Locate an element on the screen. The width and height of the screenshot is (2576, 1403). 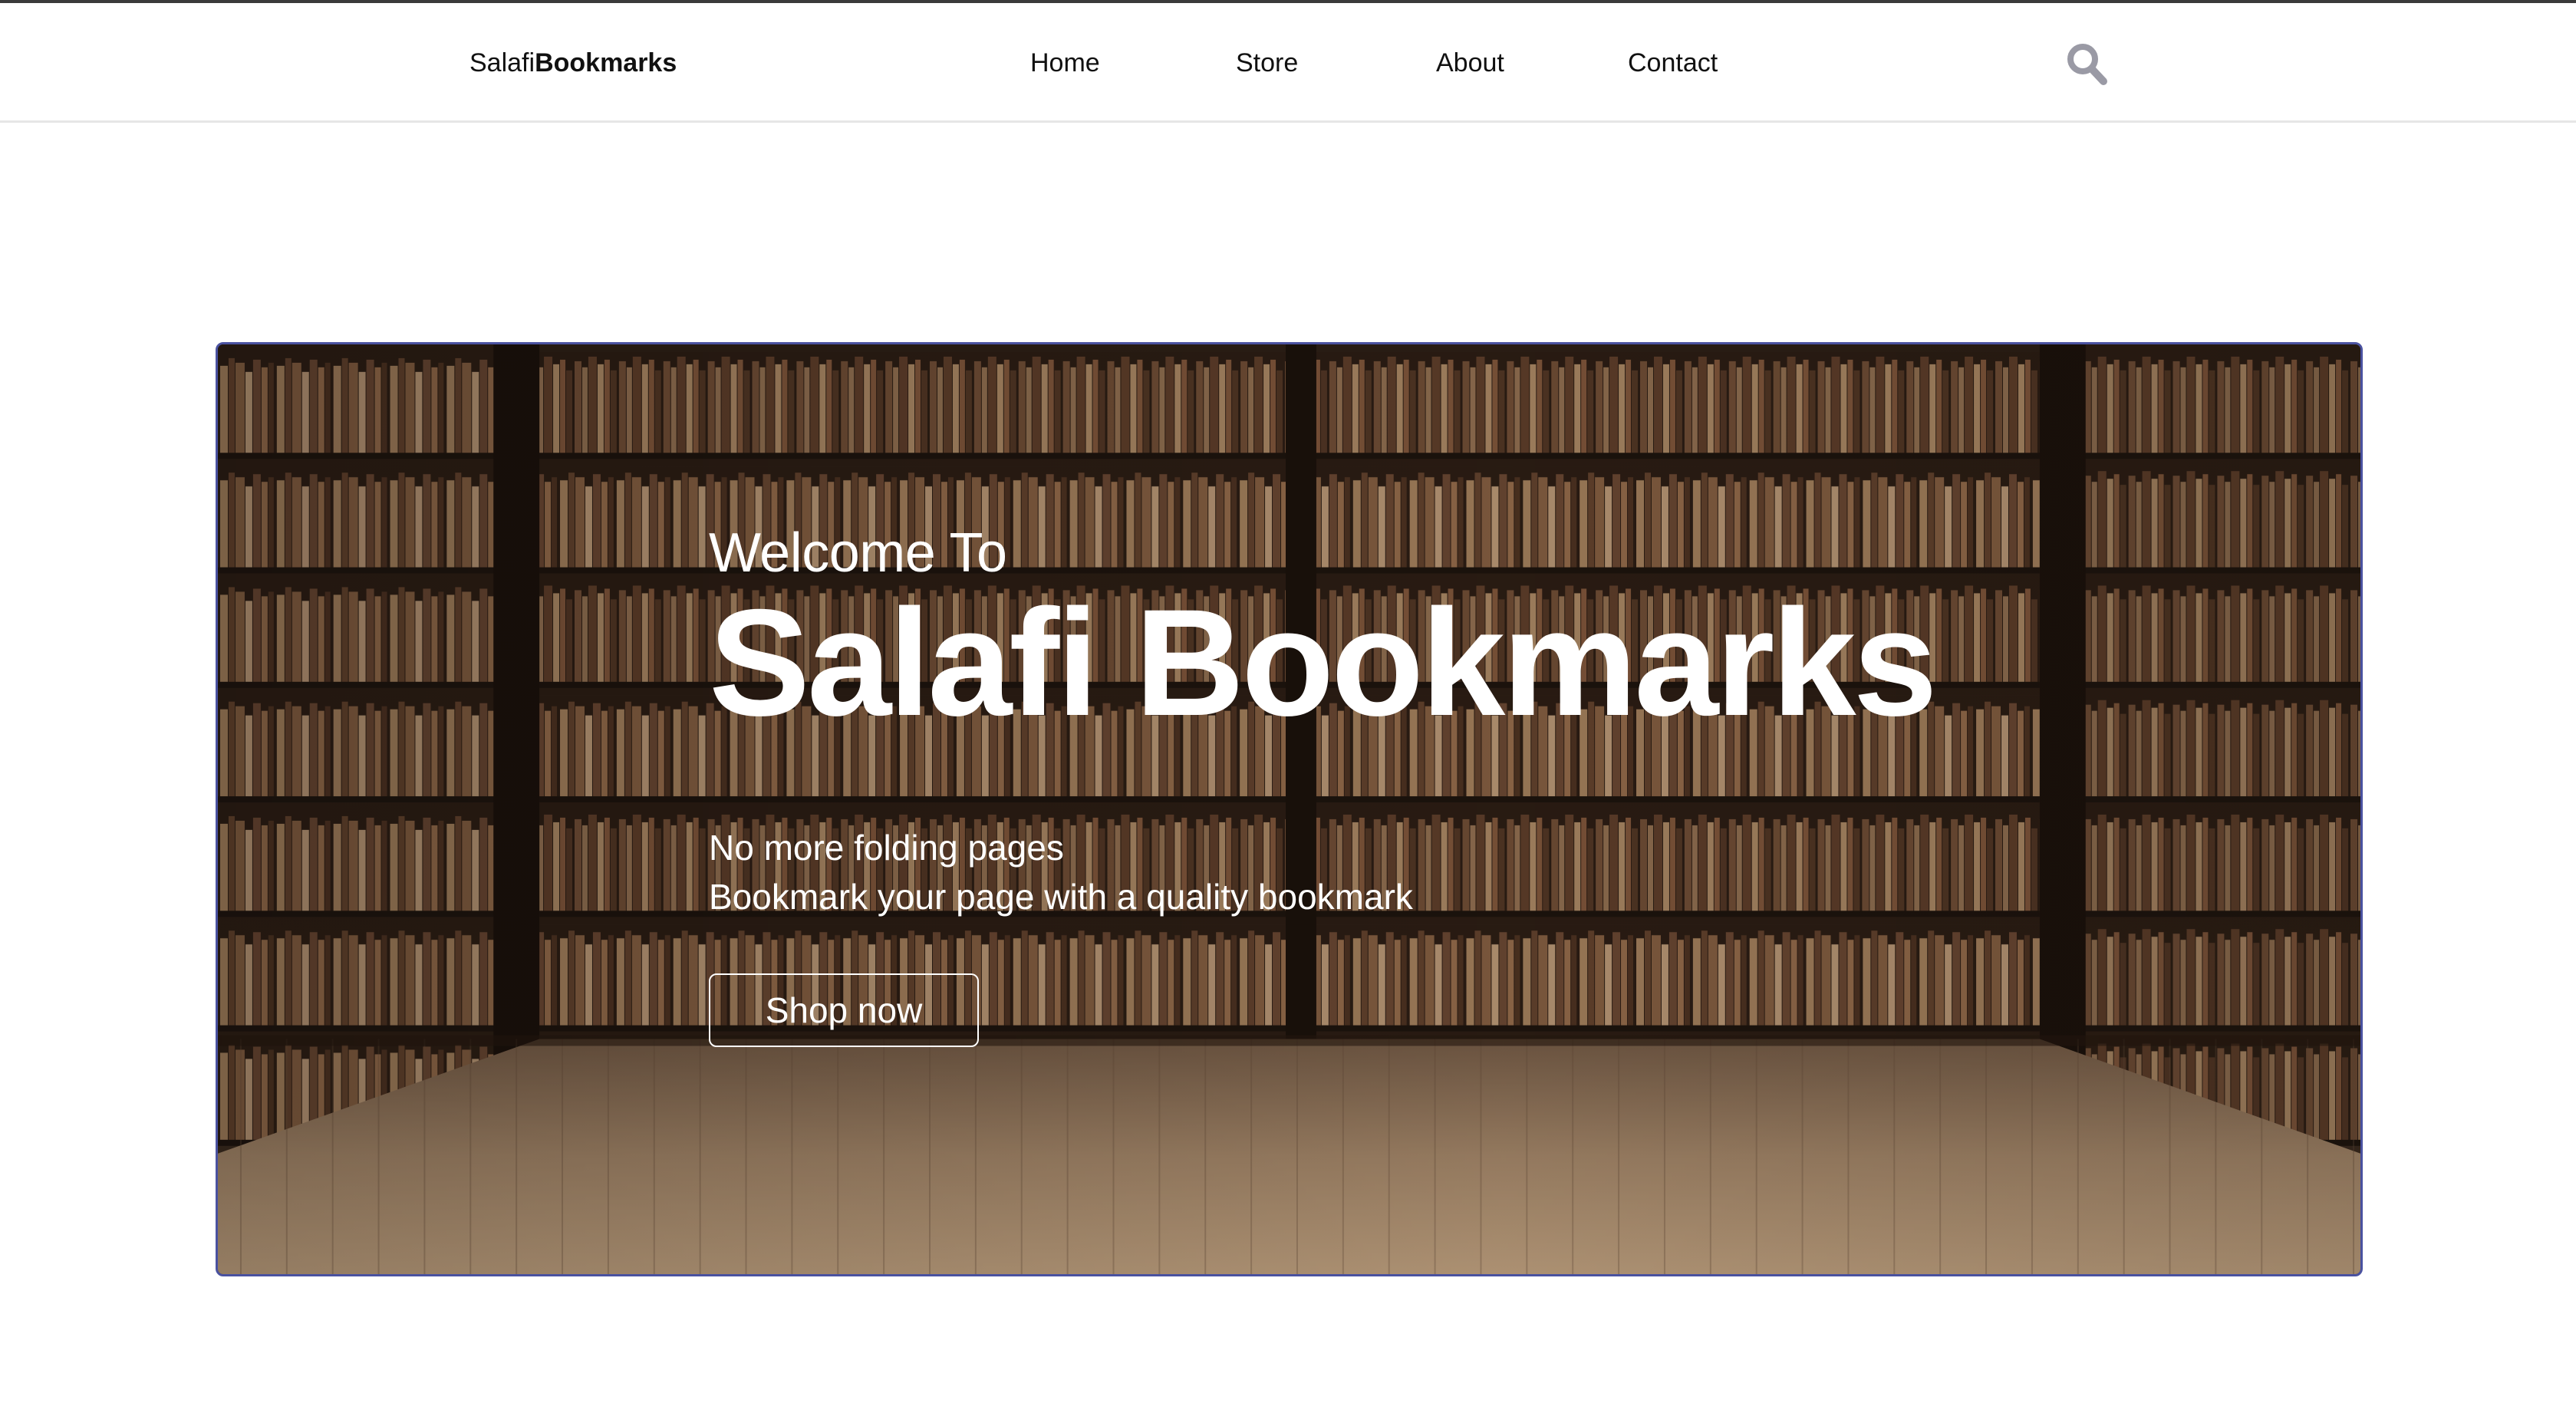
nav-home: Home is located at coordinates (1065, 63).